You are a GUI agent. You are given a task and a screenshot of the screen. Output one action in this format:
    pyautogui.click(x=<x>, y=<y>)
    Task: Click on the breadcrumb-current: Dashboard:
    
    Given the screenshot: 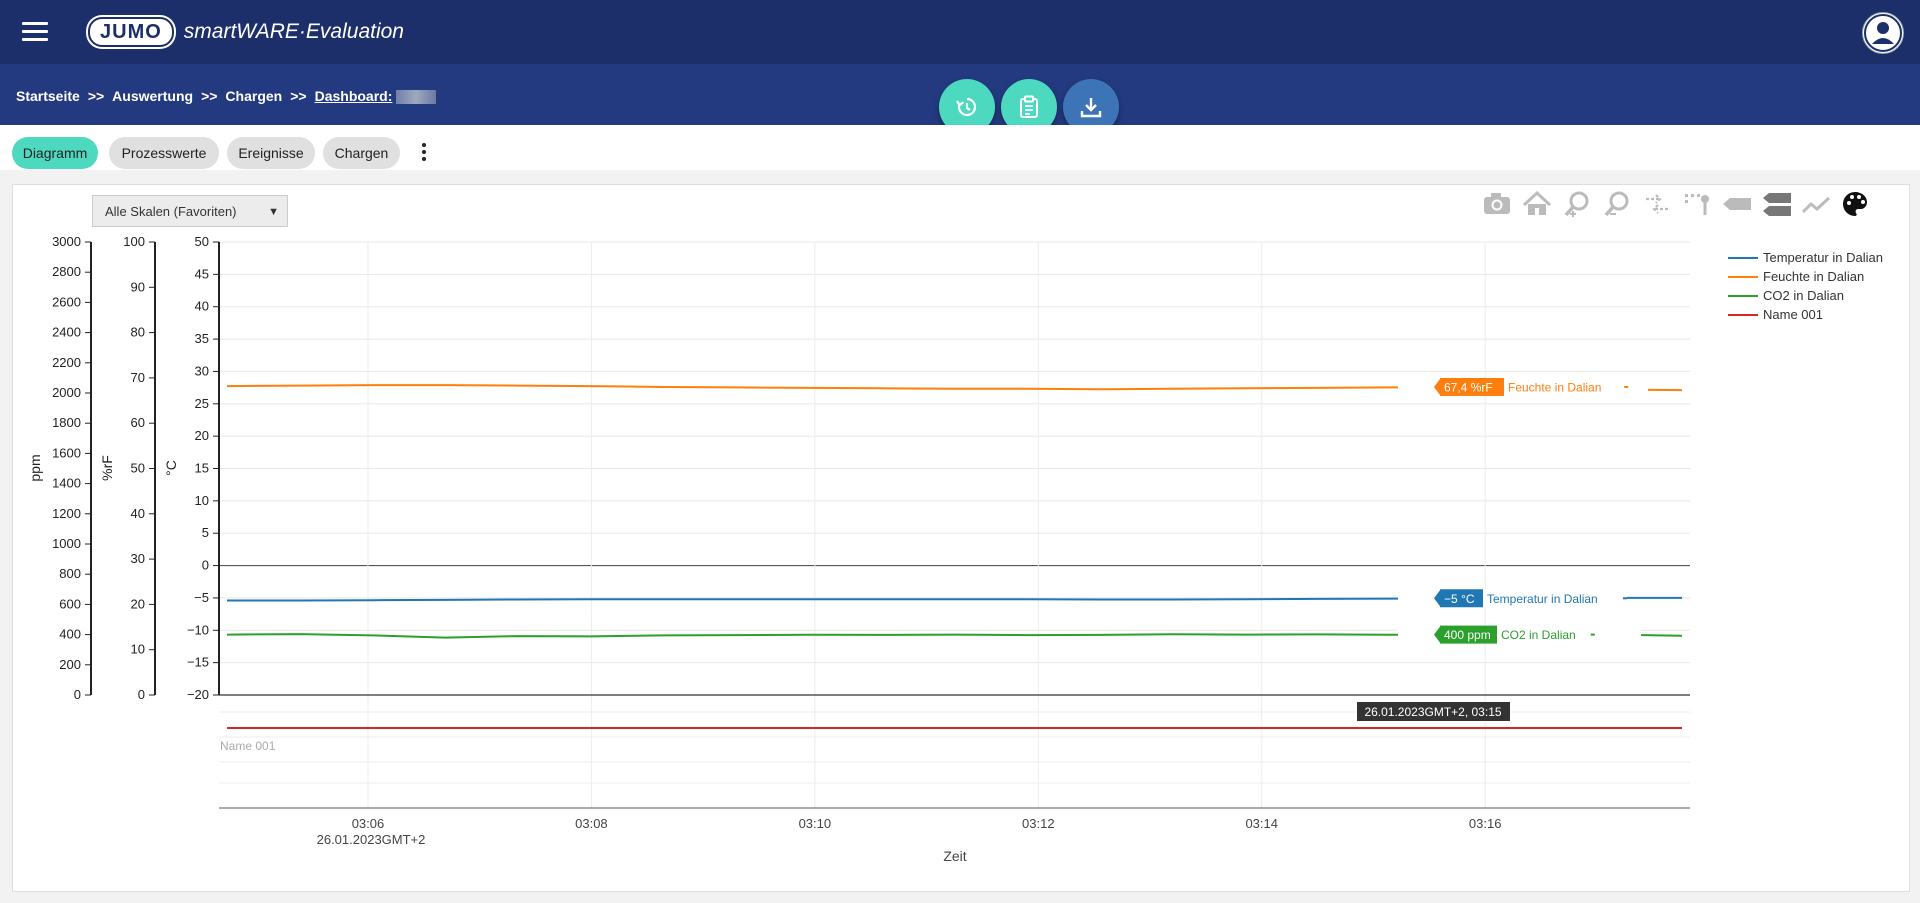 What is the action you would take?
    pyautogui.click(x=375, y=96)
    